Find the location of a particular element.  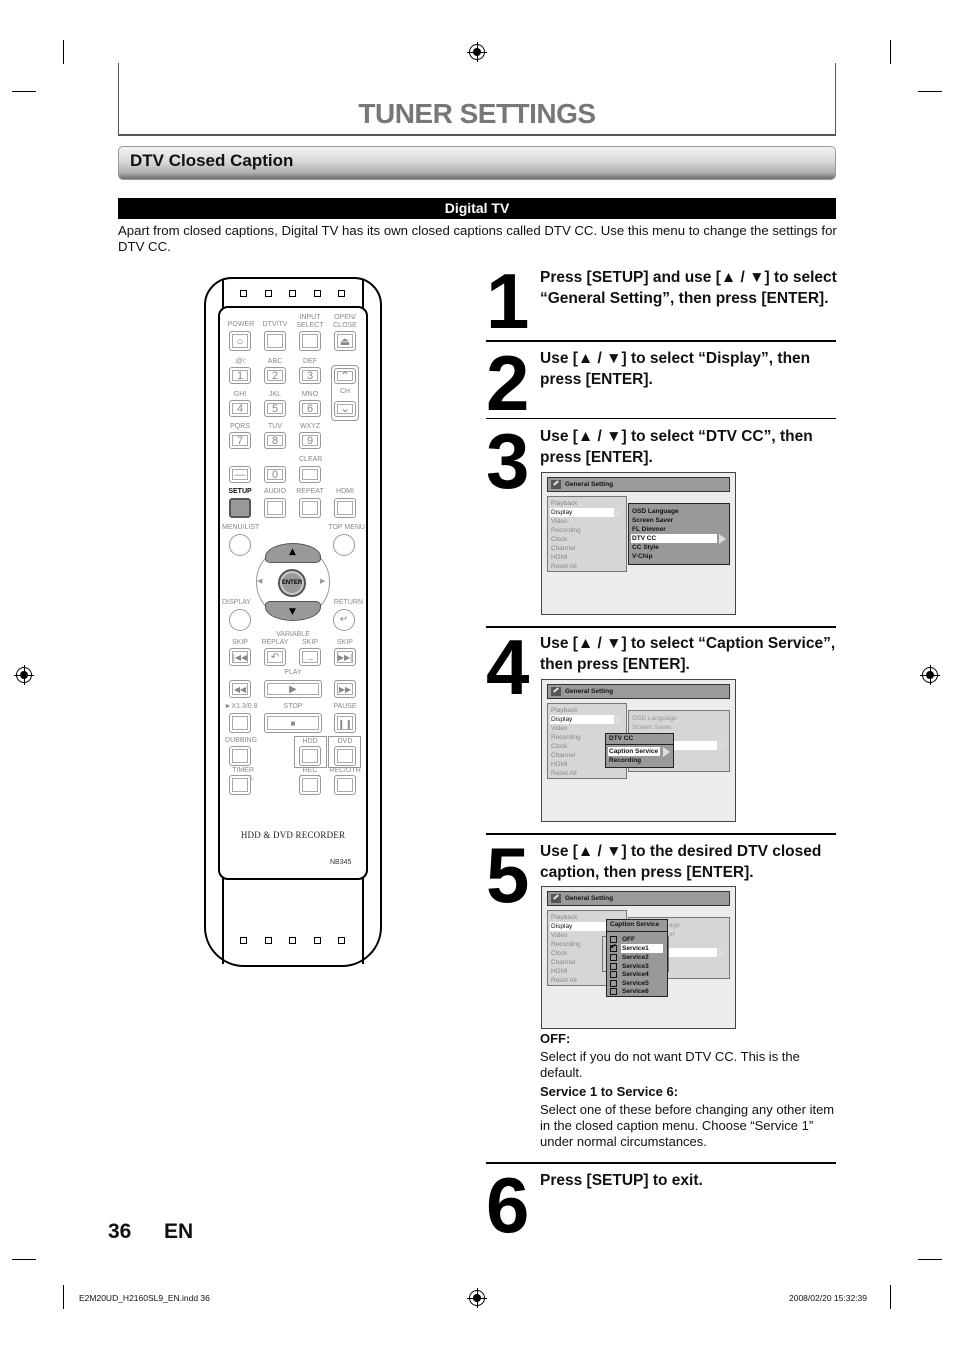

osd-popup-item-selected: Caption Service is located at coordinates (634, 751).